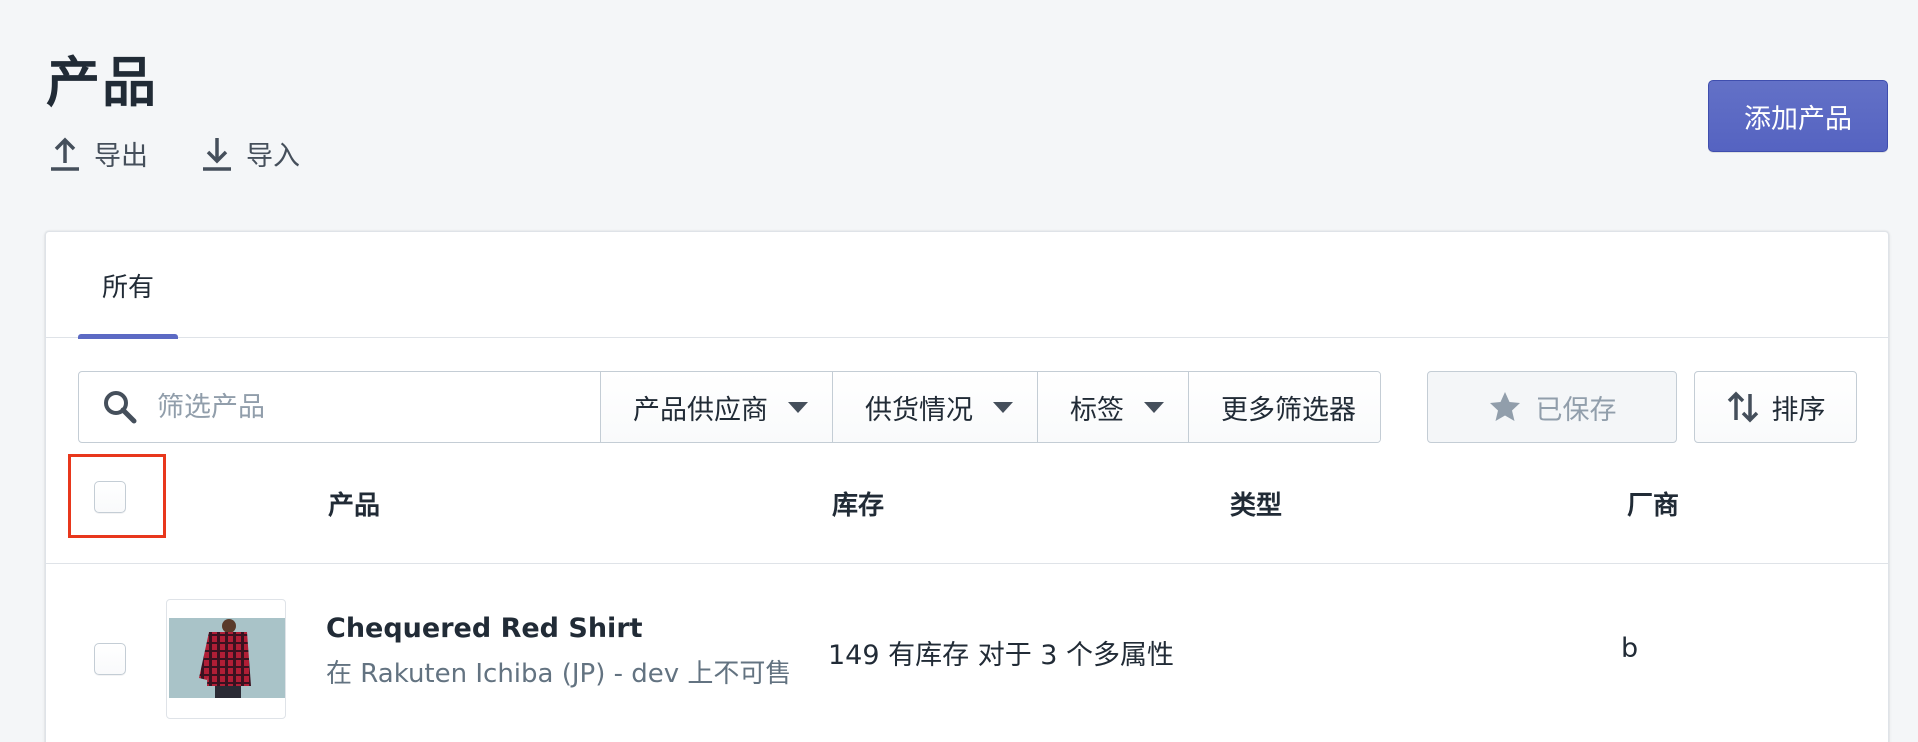 This screenshot has height=742, width=1918. Describe the element at coordinates (1742, 407) in the screenshot. I see `sort-icon` at that location.